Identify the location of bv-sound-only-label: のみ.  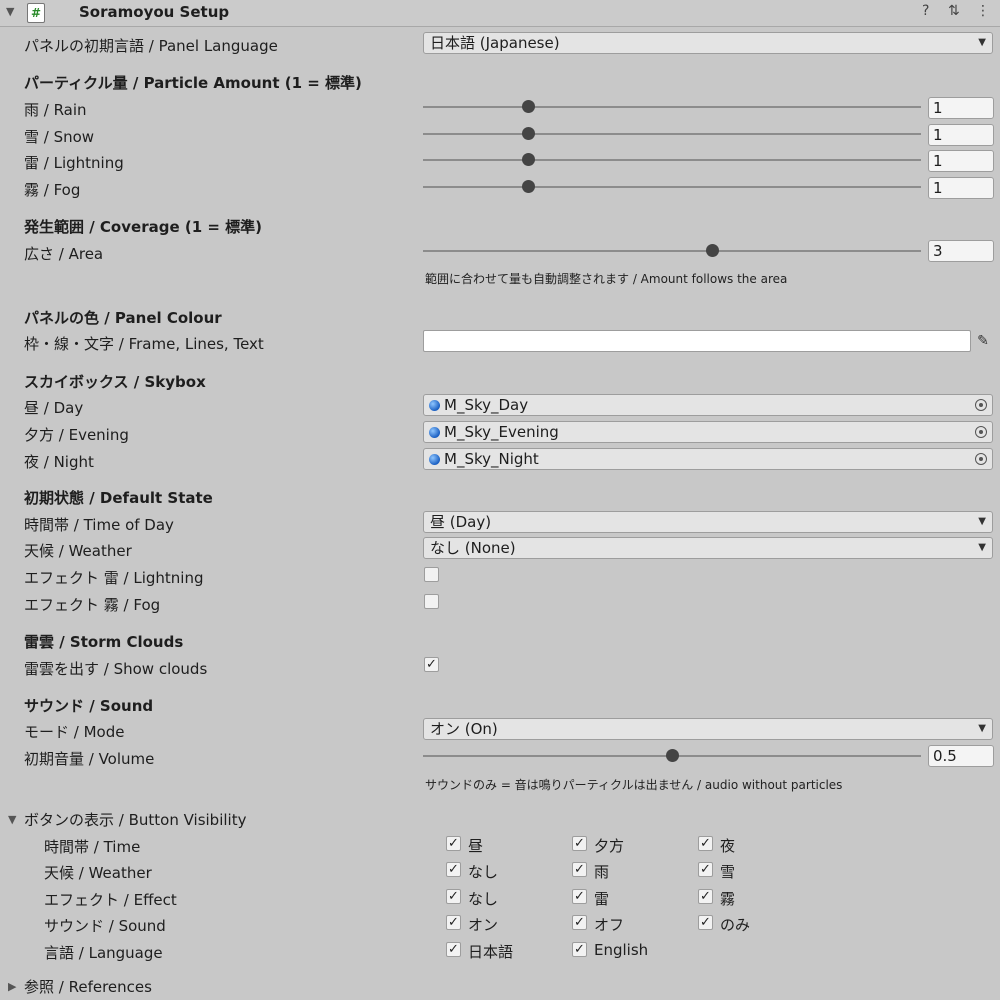
(735, 925).